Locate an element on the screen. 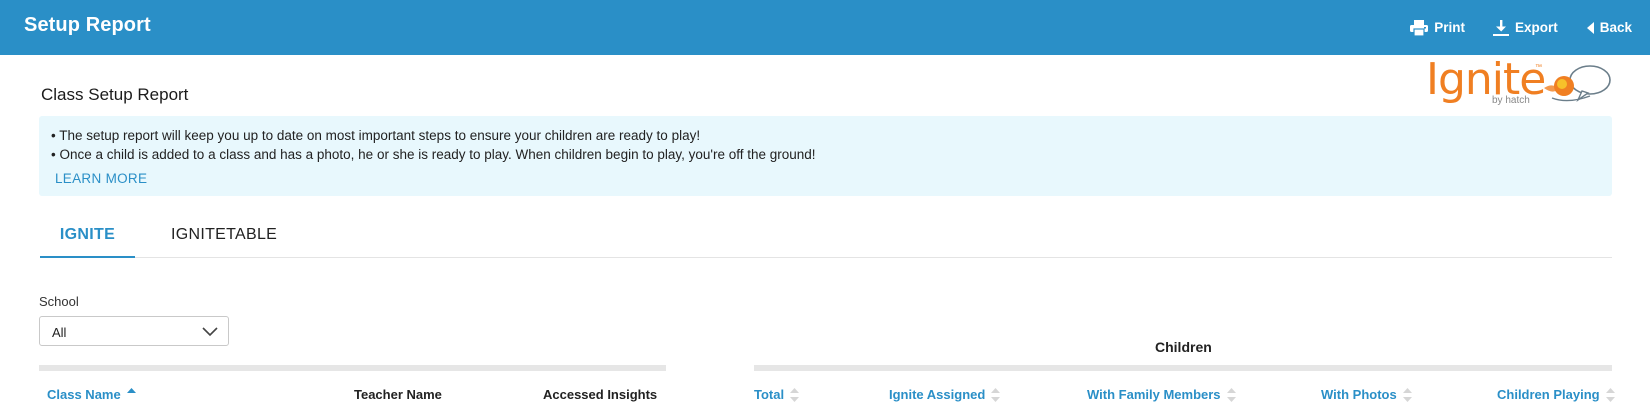  tab-bar: IGNITE IGNITETABLE is located at coordinates (826, 238).